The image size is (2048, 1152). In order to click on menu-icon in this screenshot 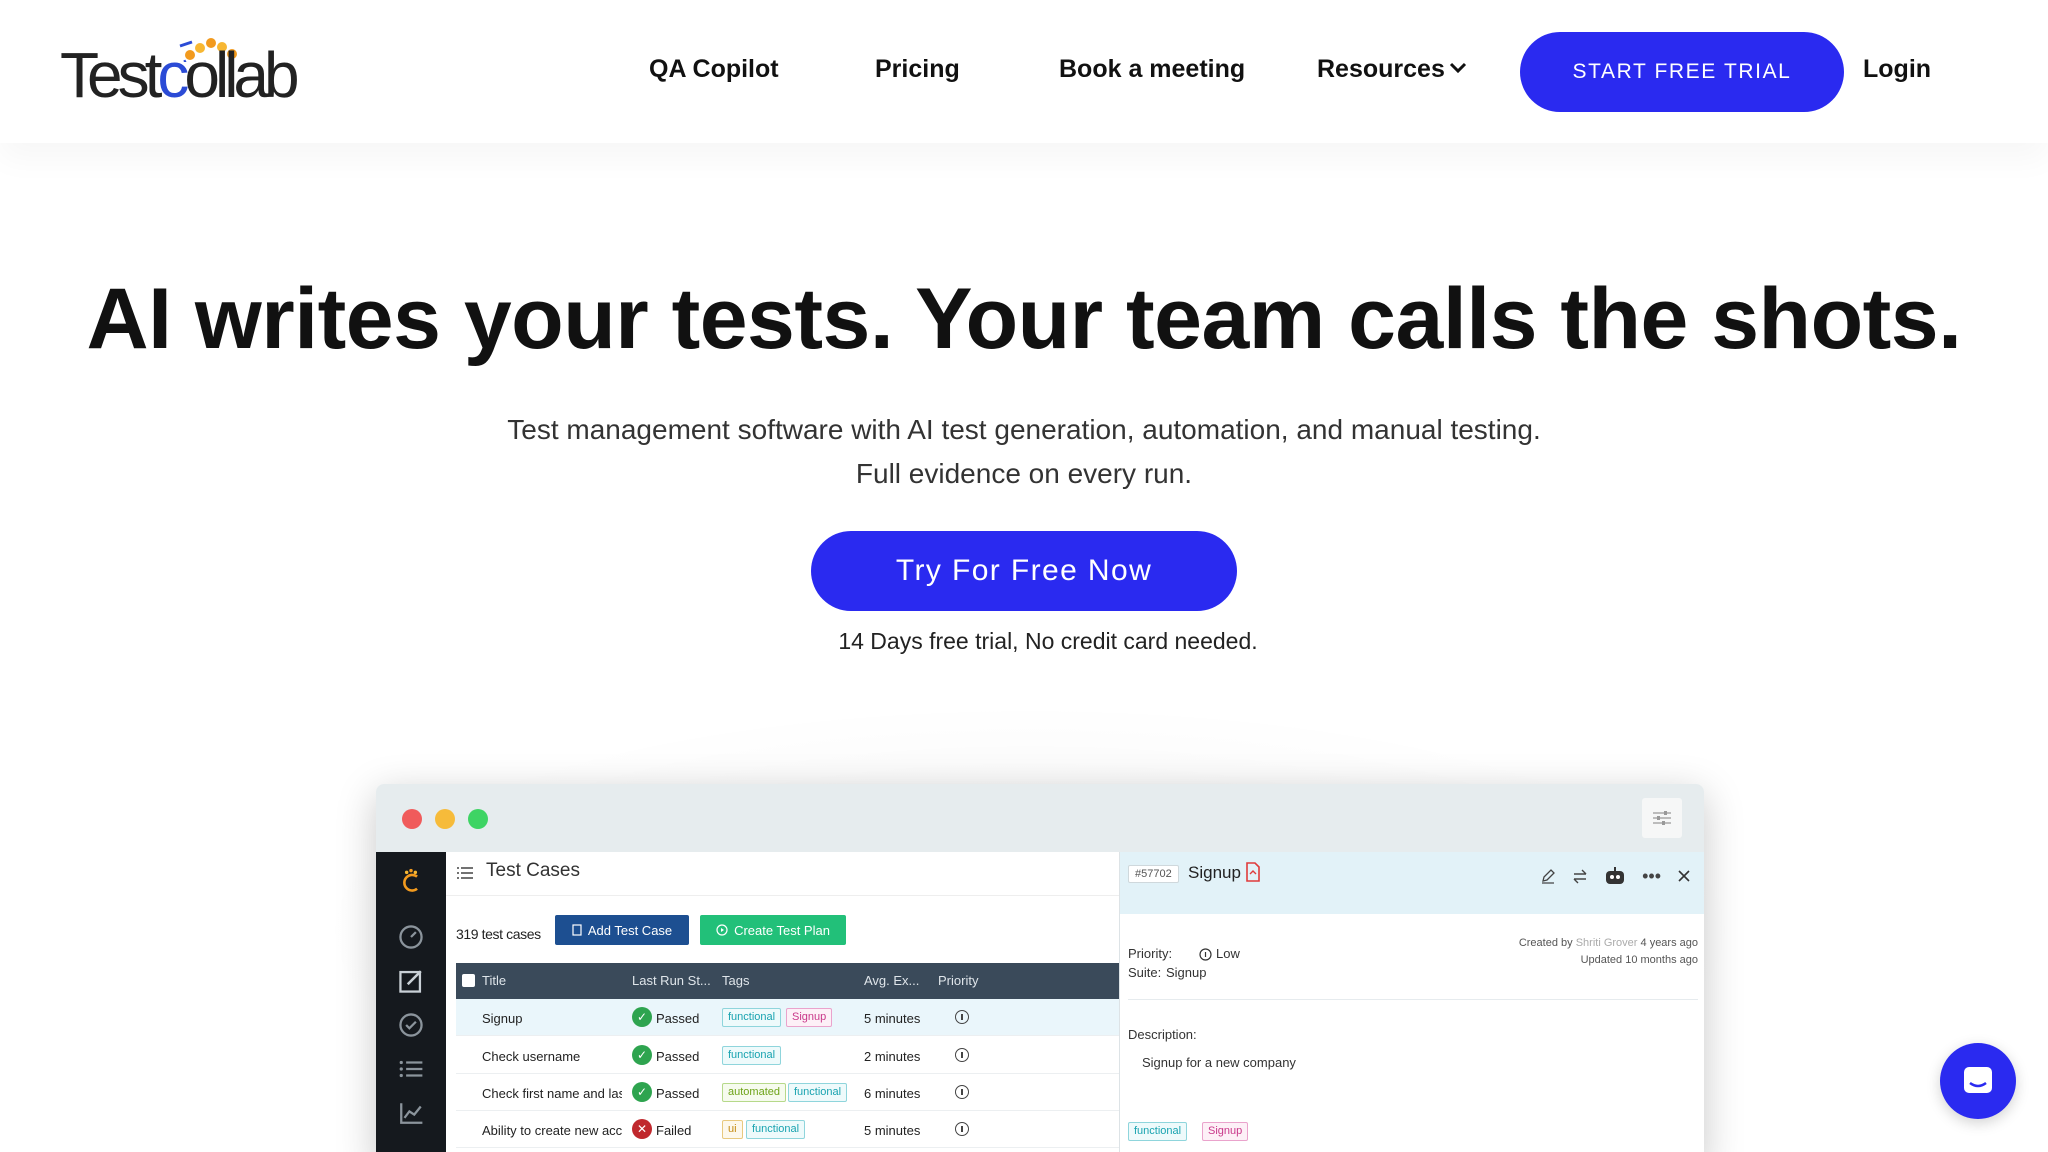, I will do `click(465, 873)`.